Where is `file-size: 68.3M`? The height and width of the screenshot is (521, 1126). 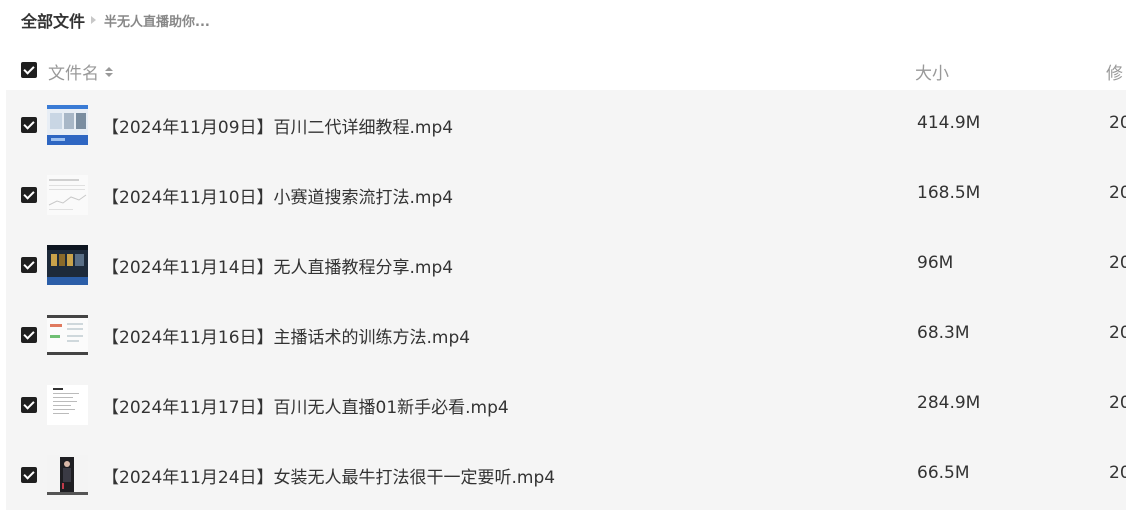
file-size: 68.3M is located at coordinates (943, 333).